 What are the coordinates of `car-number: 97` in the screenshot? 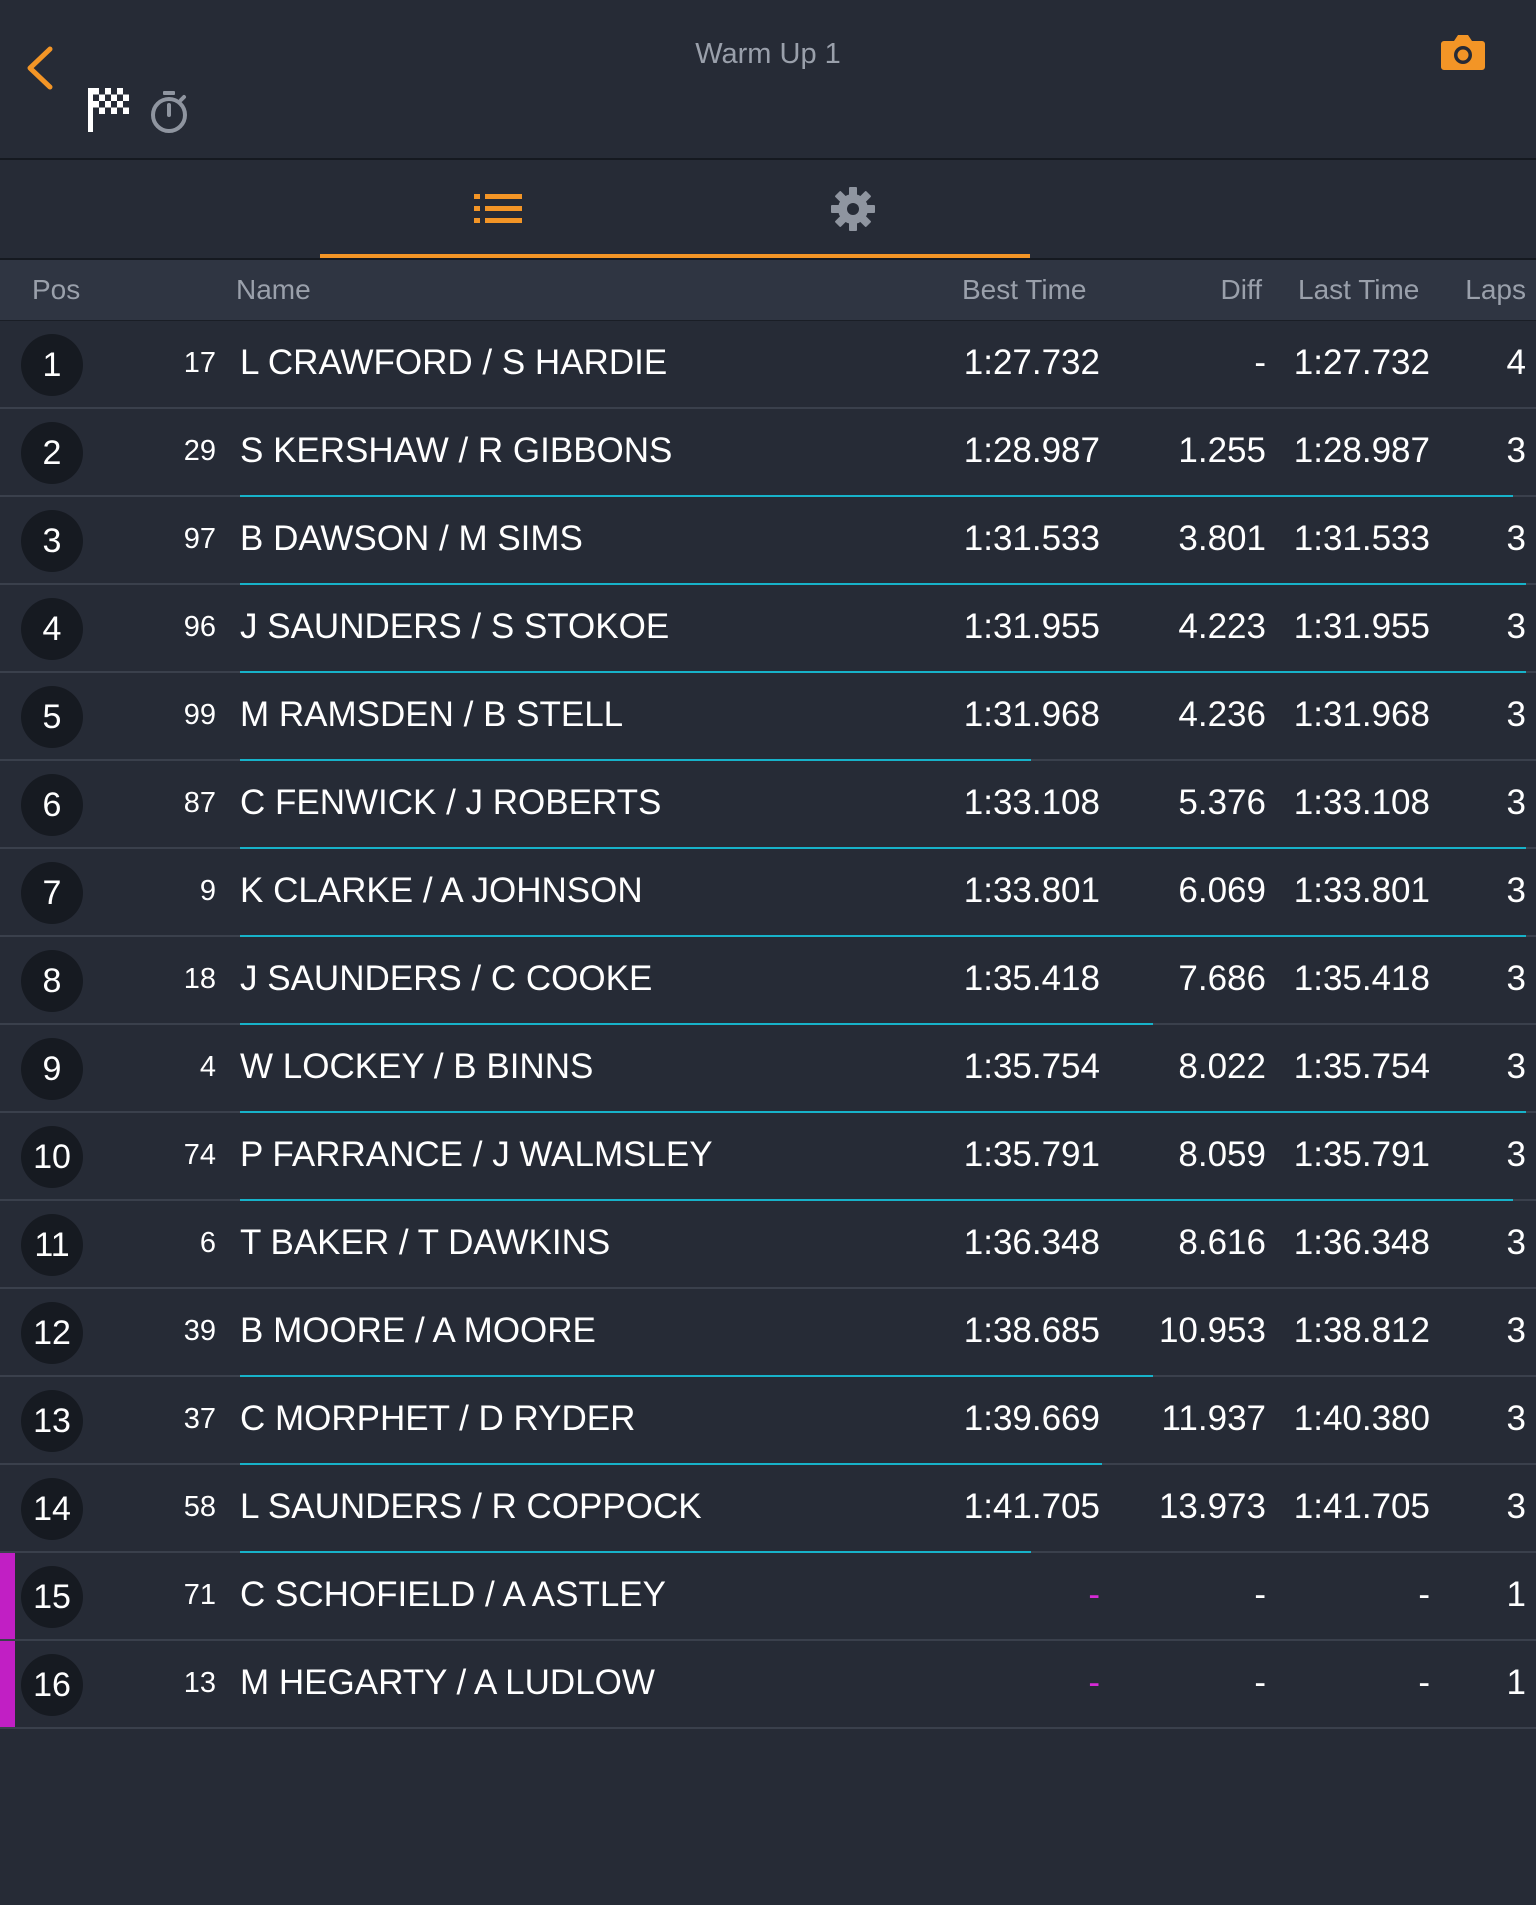 It's located at (199, 539).